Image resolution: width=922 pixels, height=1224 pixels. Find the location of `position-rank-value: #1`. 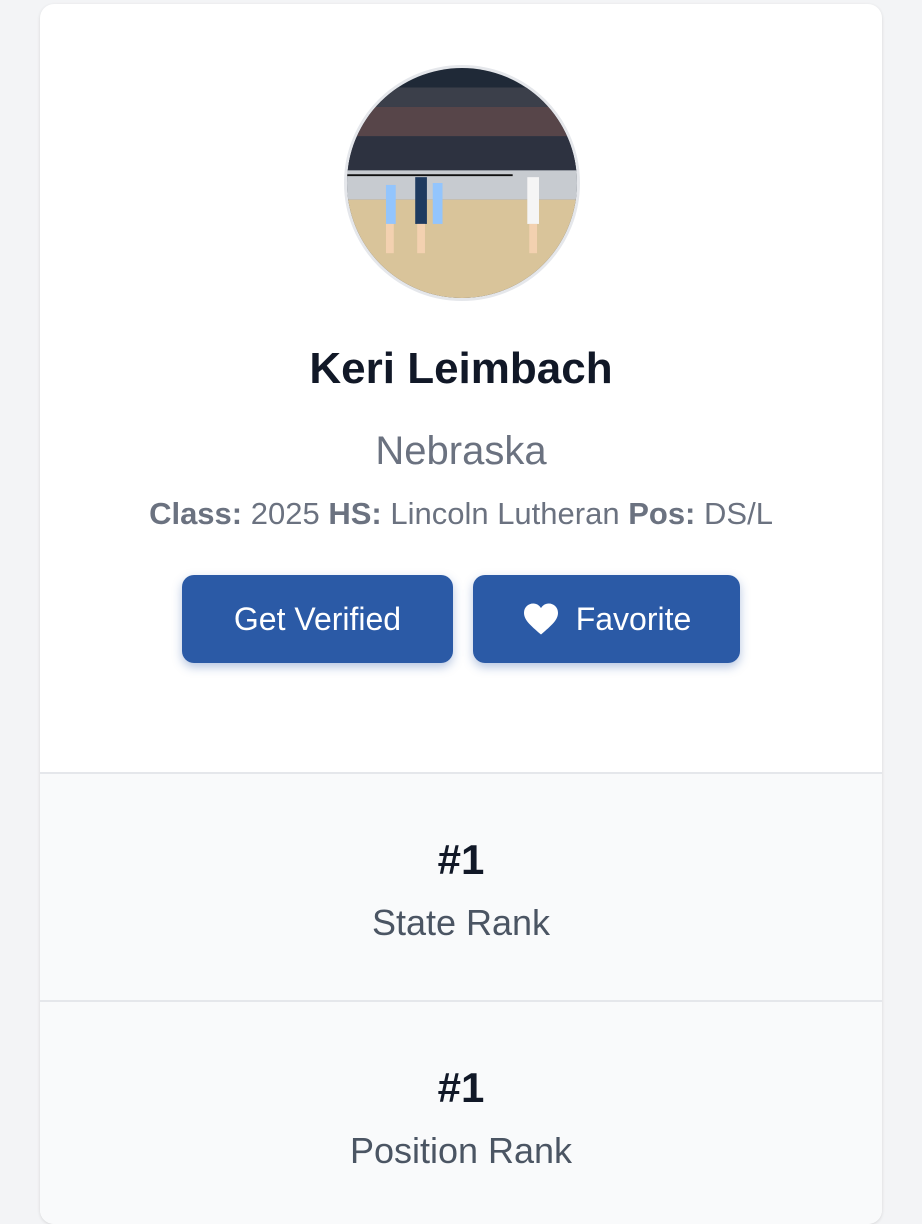

position-rank-value: #1 is located at coordinates (461, 1087).